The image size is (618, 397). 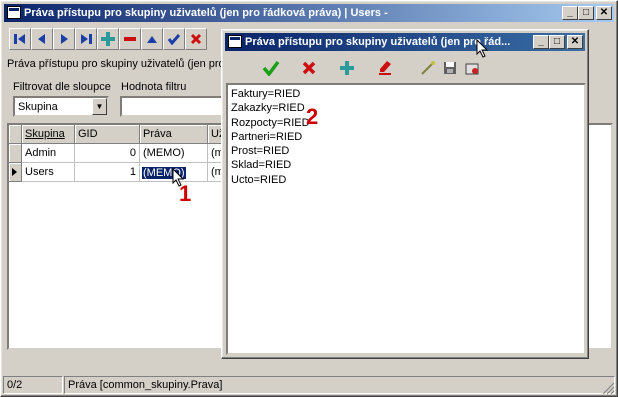 I want to click on memo-line: Prost=RIED, so click(x=260, y=151).